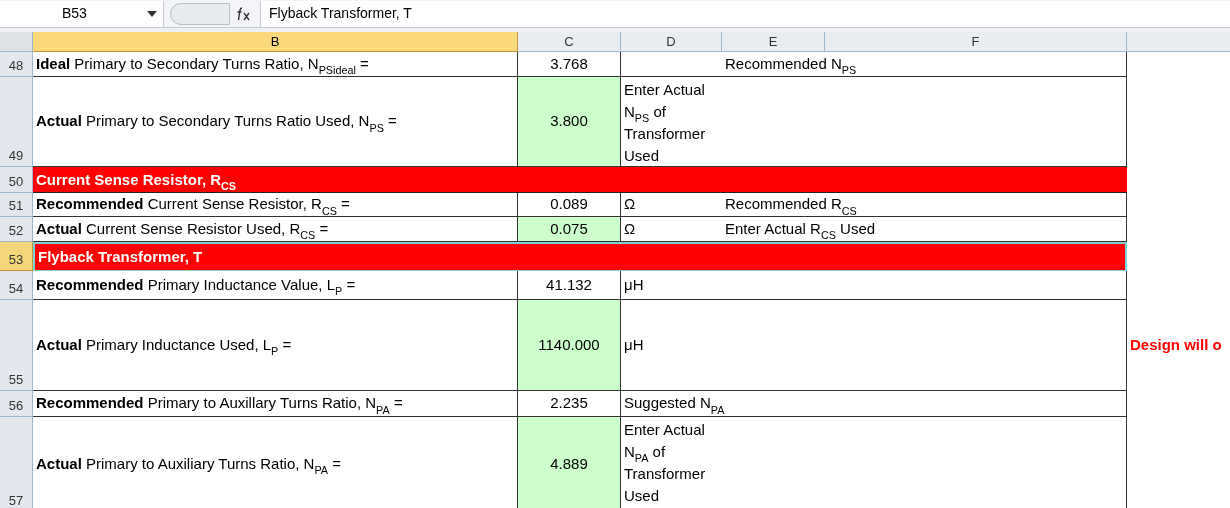  I want to click on input-cell: 4.889, so click(569, 462).